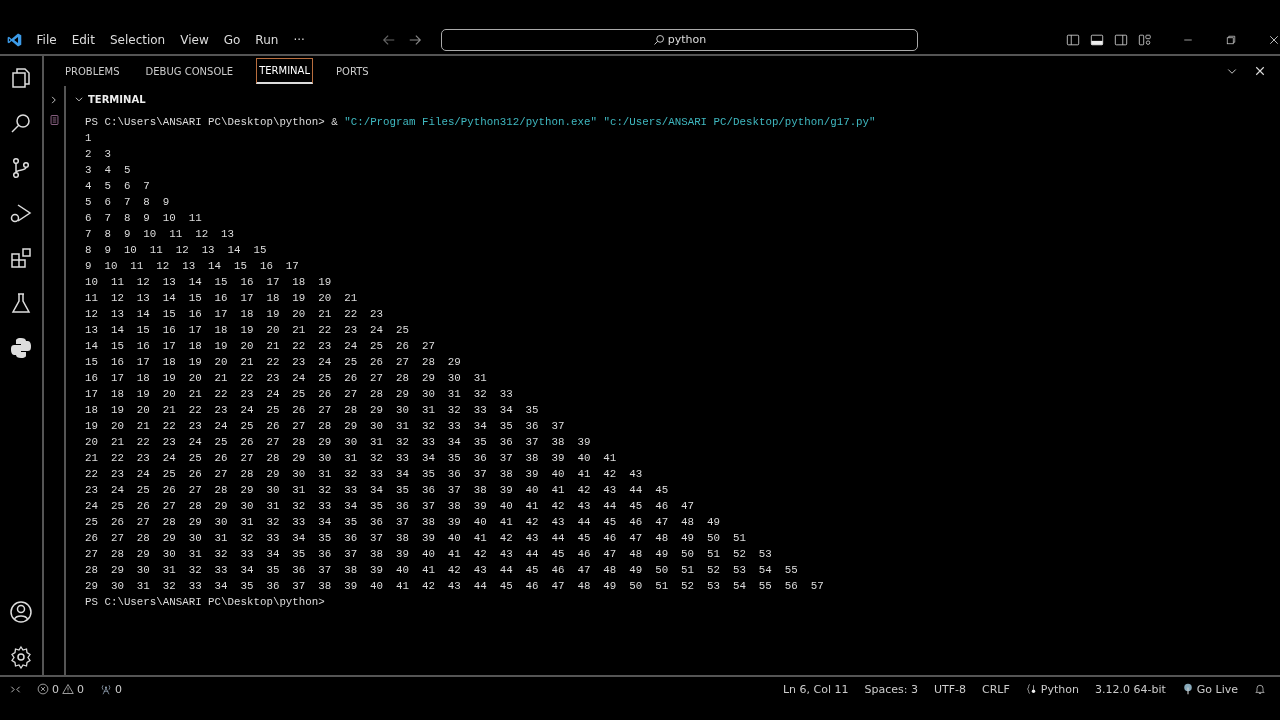 The image size is (1280, 720). Describe the element at coordinates (1097, 39) in the screenshot. I see `panel-toggle-icon` at that location.